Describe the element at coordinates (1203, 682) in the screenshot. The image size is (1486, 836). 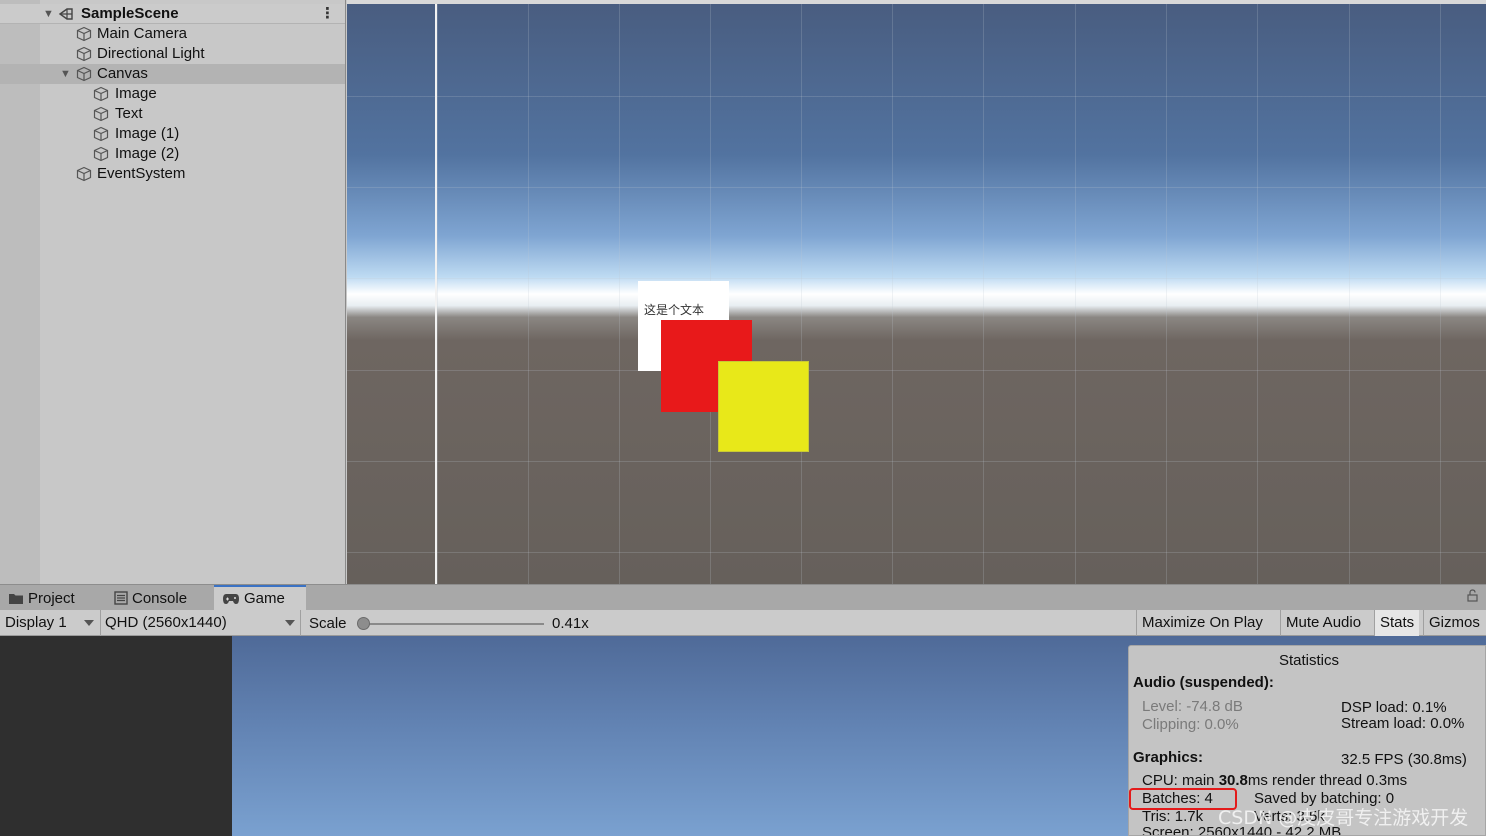
I see `audio-header: Audio (suspended):` at that location.